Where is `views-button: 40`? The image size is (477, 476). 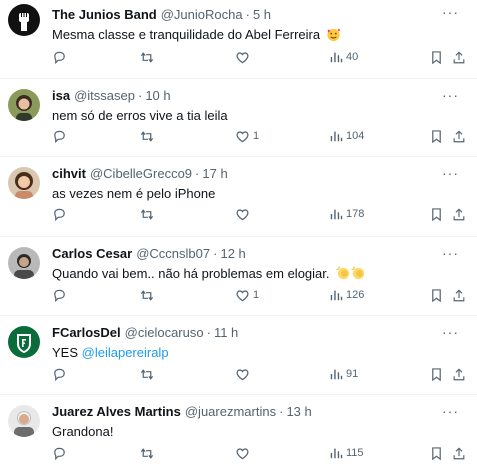
views-button: 40 is located at coordinates (343, 57).